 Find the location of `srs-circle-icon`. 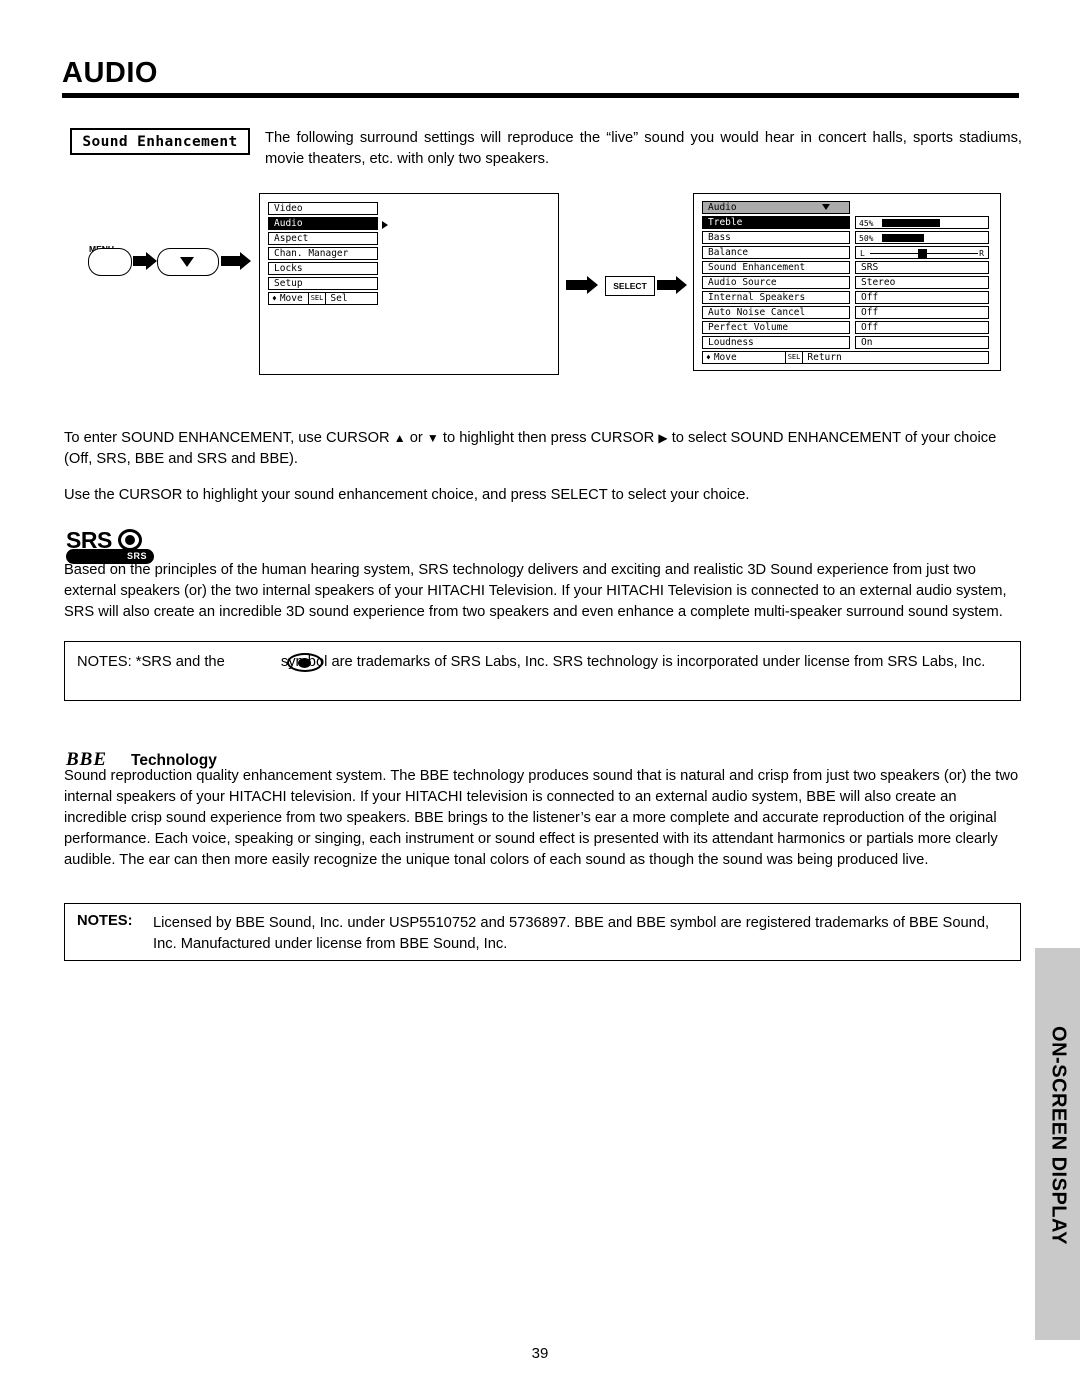

srs-circle-icon is located at coordinates (130, 540).